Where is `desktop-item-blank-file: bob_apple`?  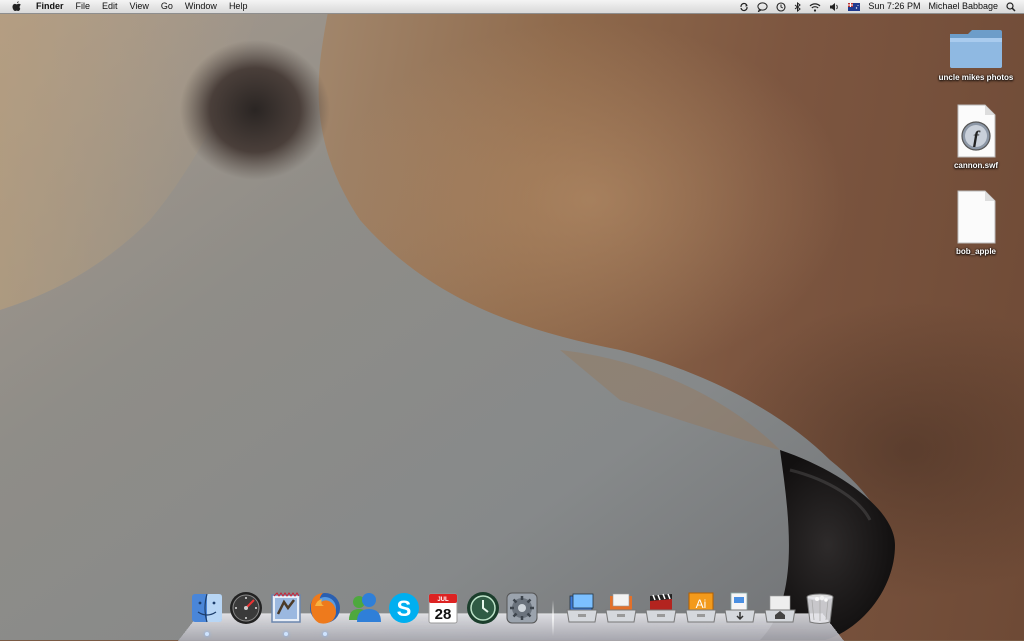
desktop-item-blank-file: bob_apple is located at coordinates (976, 223).